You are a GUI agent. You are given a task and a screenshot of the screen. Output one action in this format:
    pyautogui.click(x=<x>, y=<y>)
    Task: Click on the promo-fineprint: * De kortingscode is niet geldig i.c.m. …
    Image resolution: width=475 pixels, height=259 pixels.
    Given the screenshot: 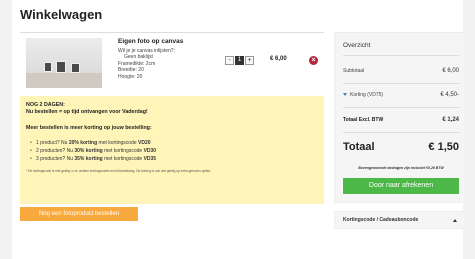 What is the action you would take?
    pyautogui.click(x=118, y=171)
    